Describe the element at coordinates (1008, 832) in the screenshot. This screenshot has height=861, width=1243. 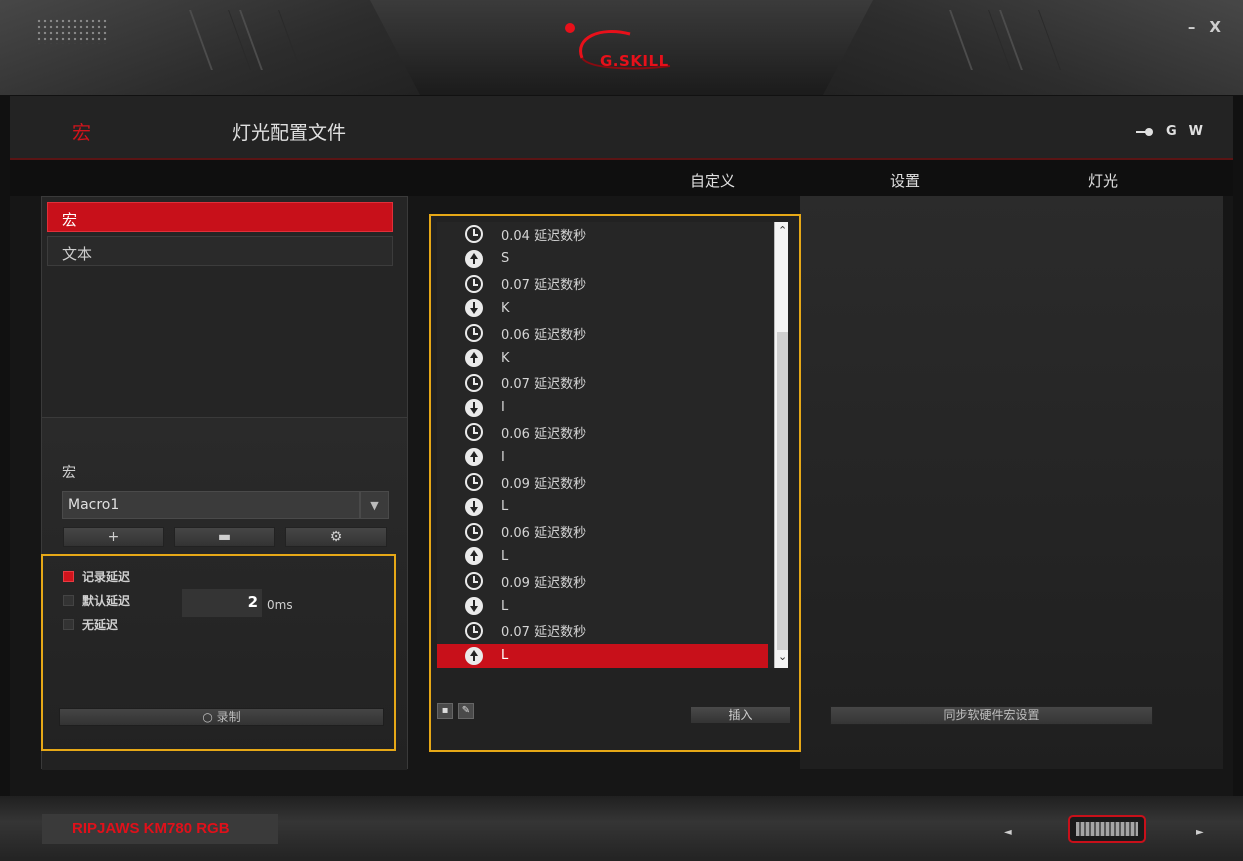
I see `prev-device-icon: ◄` at that location.